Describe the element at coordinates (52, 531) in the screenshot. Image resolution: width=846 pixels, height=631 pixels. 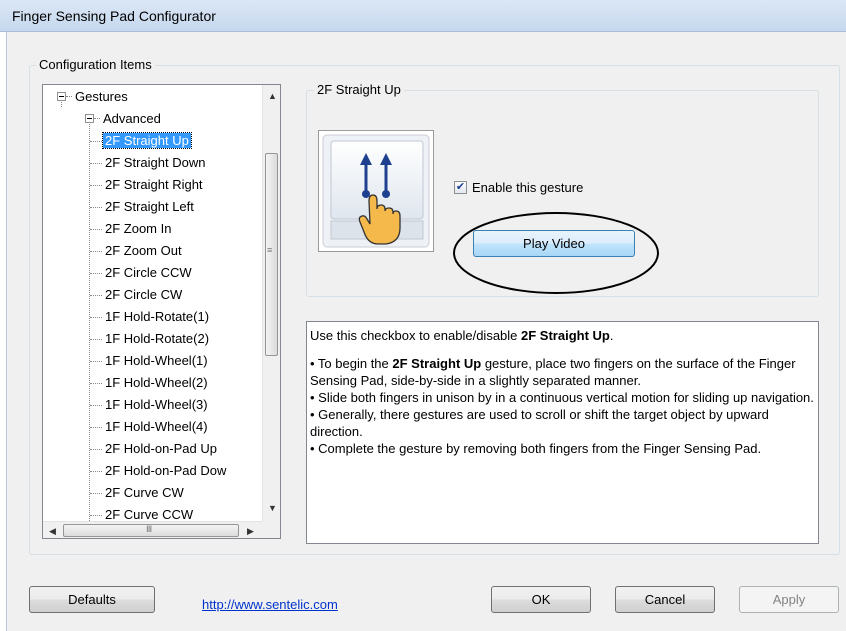
I see `scroll-left-arrow-icon: ◀` at that location.